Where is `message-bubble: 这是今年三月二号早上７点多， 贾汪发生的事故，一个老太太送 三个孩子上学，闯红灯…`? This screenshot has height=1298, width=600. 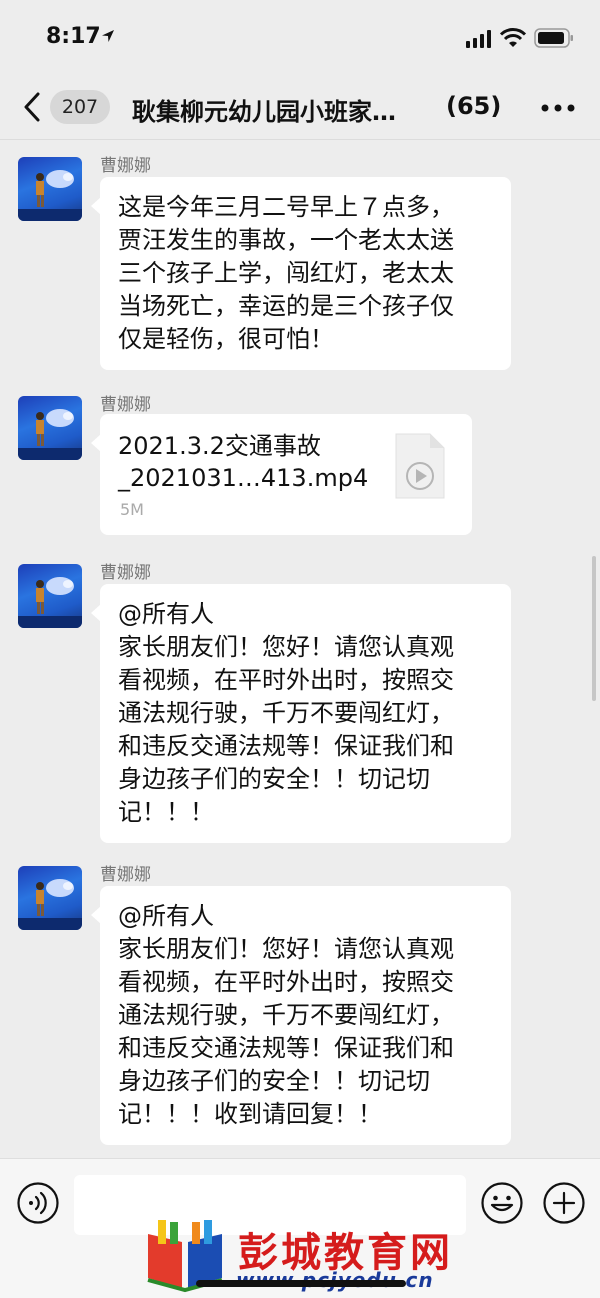 message-bubble: 这是今年三月二号早上７点多， 贾汪发生的事故，一个老太太送 三个孩子上学，闯红灯… is located at coordinates (301, 273).